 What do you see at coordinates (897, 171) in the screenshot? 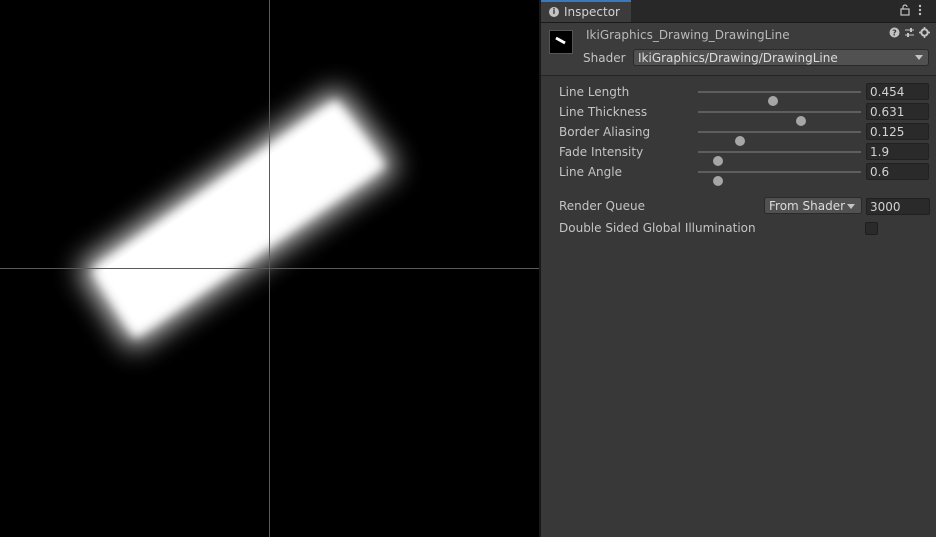
I see `value-field: 0.6` at bounding box center [897, 171].